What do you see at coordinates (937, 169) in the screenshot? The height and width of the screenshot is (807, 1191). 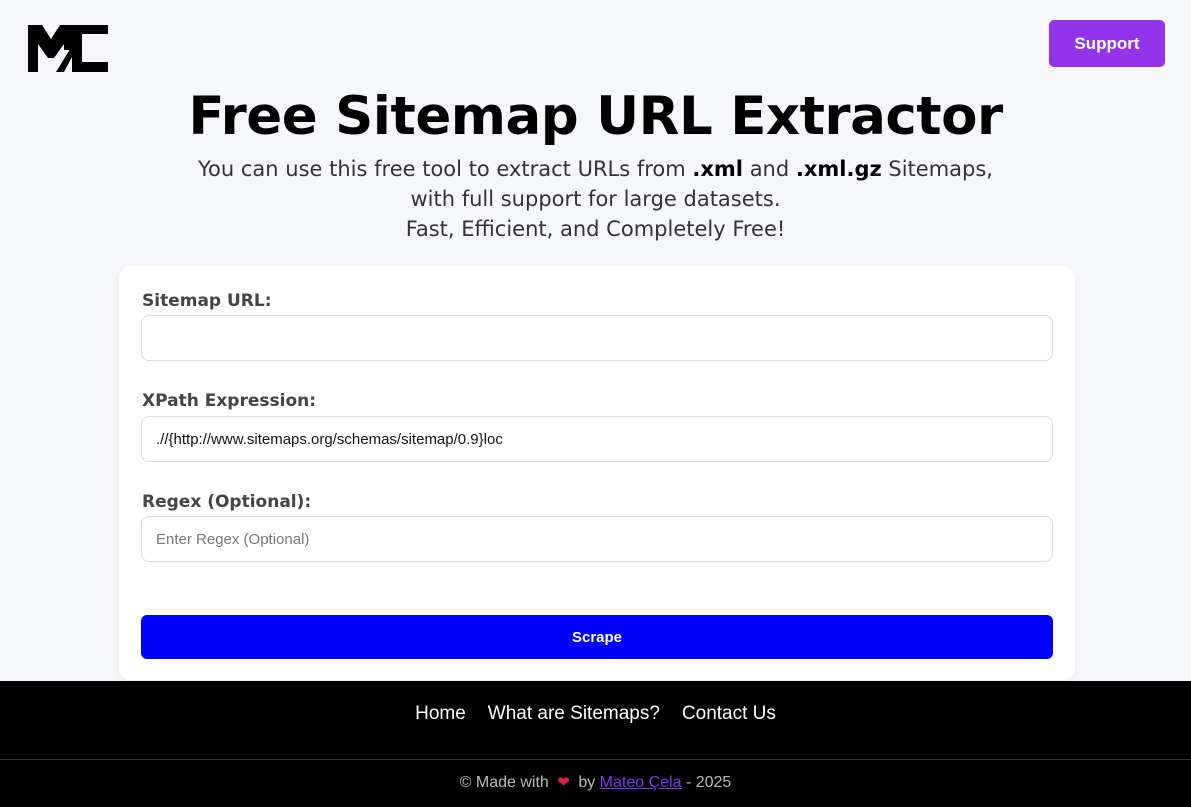 I see `subtitle-line1-post: Sitemaps,` at bounding box center [937, 169].